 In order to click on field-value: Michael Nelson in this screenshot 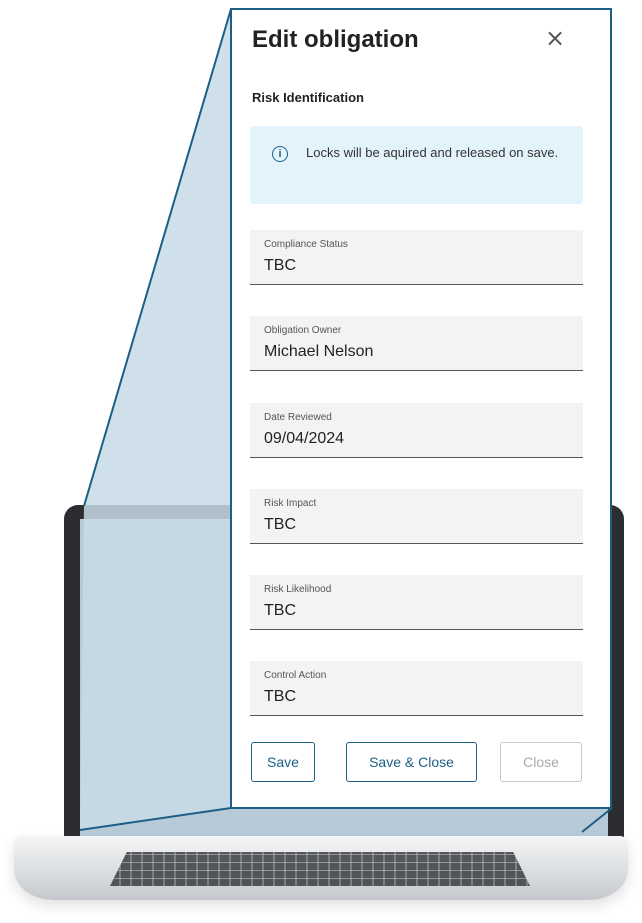, I will do `click(319, 351)`.